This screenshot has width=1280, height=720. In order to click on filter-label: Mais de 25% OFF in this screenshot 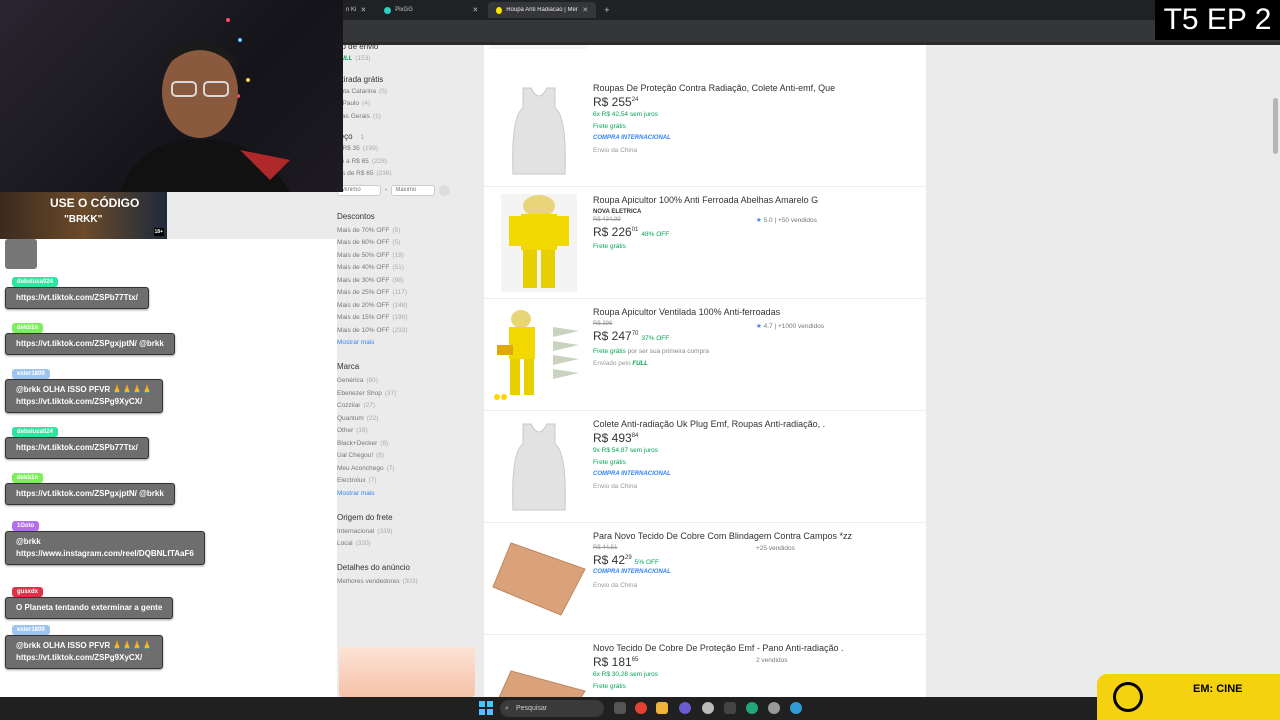, I will do `click(363, 292)`.